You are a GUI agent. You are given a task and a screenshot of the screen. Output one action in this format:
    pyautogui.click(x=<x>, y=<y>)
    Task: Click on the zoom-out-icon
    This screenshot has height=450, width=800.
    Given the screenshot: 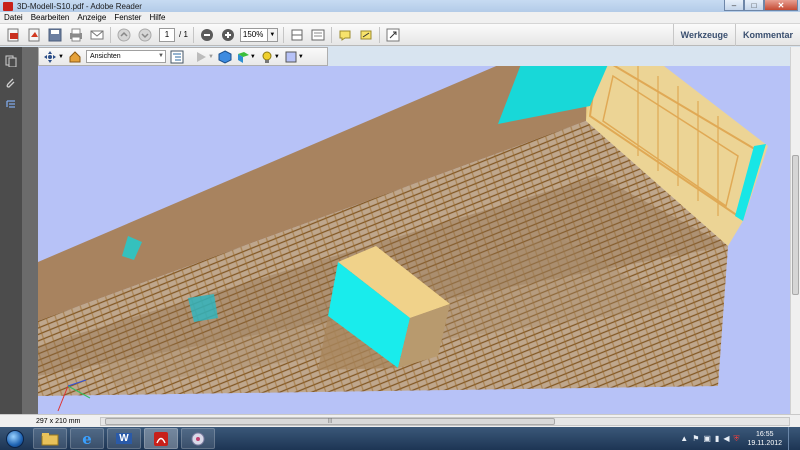 What is the action you would take?
    pyautogui.click(x=207, y=35)
    